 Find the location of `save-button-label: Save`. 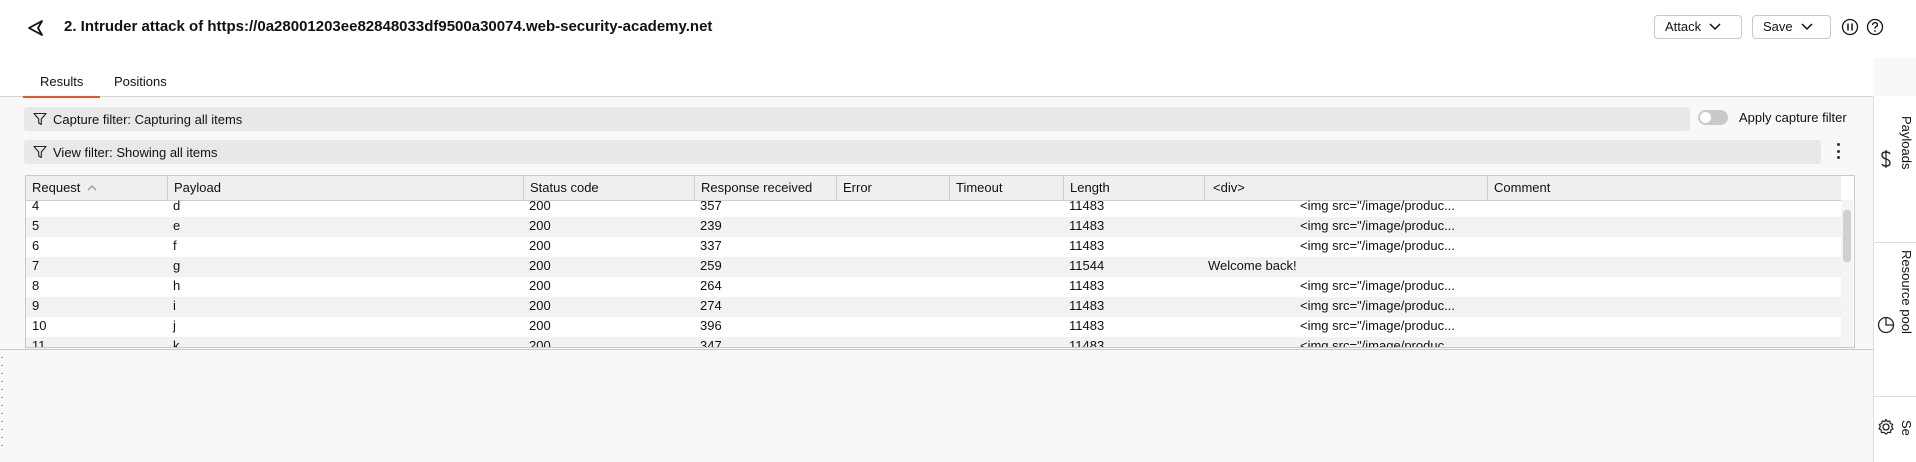

save-button-label: Save is located at coordinates (1778, 26).